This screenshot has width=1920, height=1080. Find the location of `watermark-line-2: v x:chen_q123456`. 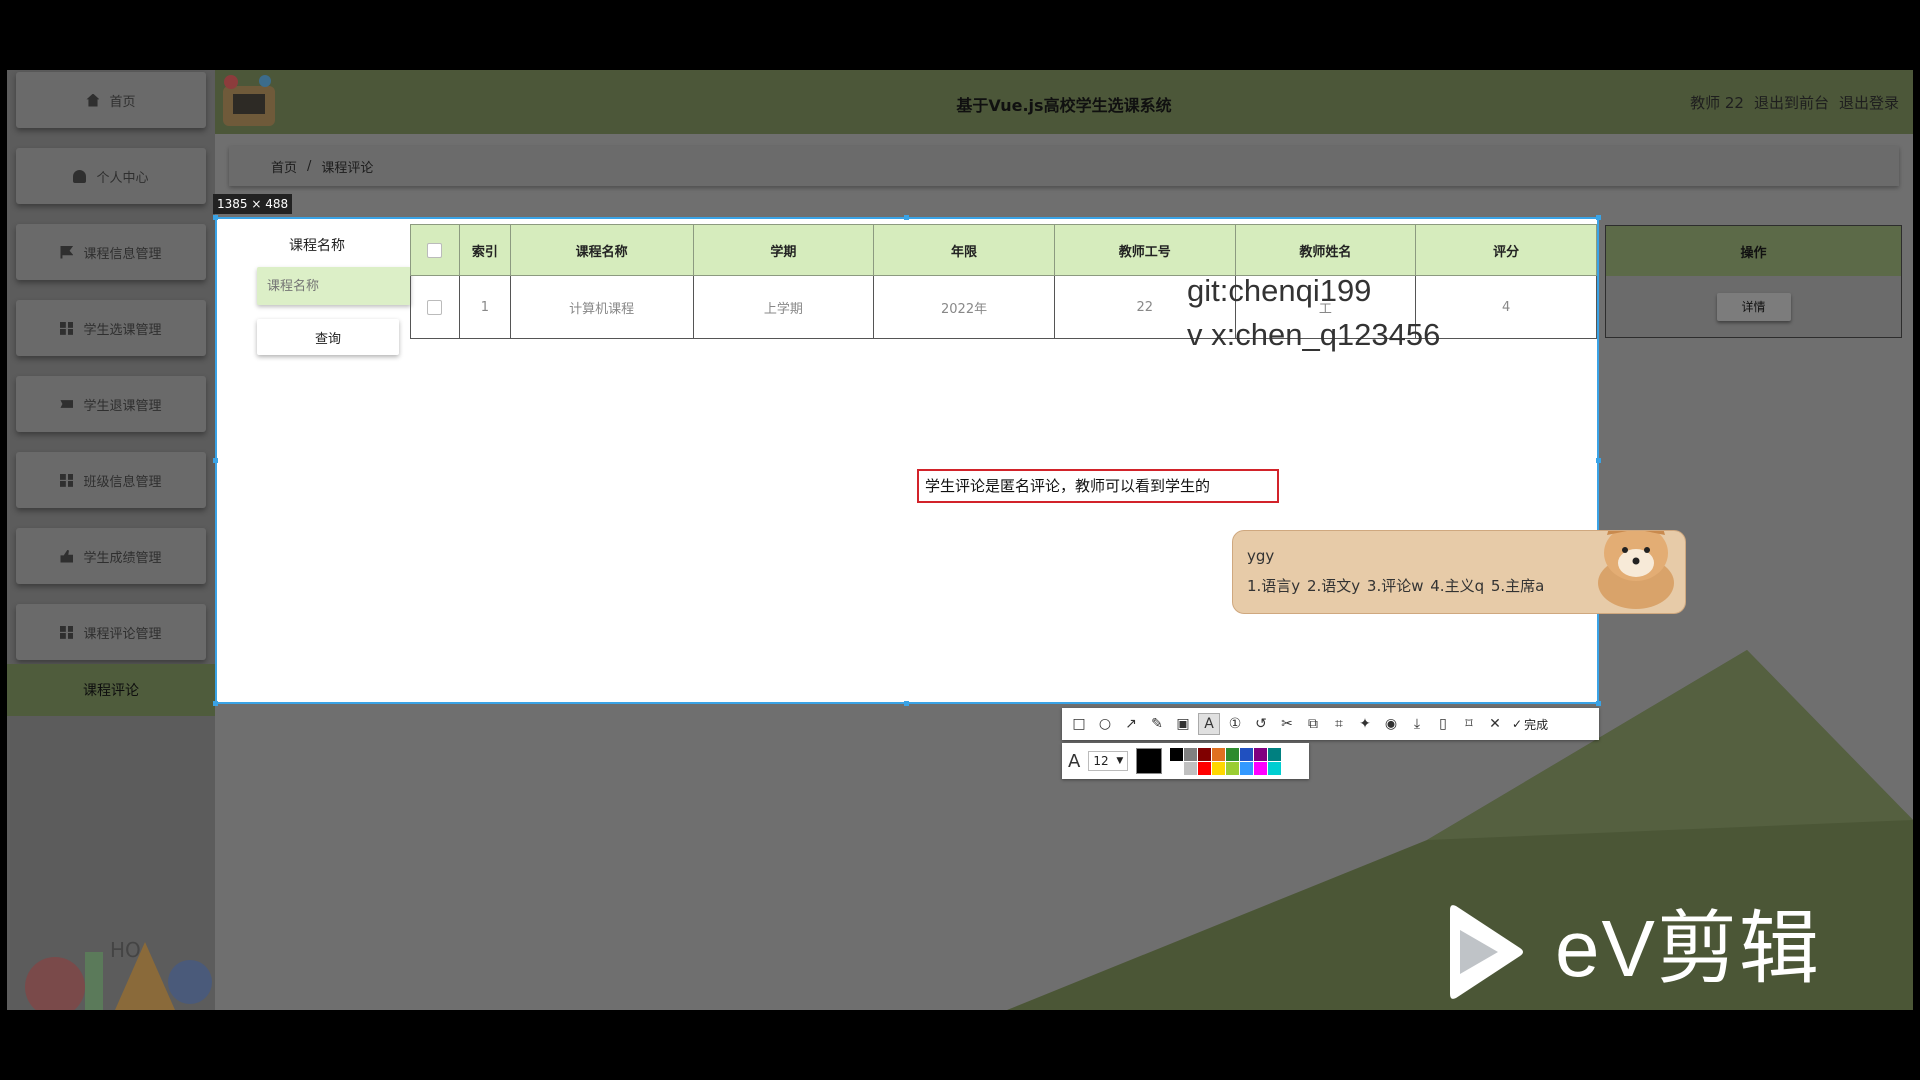

watermark-line-2: v x:chen_q123456 is located at coordinates (1314, 334).